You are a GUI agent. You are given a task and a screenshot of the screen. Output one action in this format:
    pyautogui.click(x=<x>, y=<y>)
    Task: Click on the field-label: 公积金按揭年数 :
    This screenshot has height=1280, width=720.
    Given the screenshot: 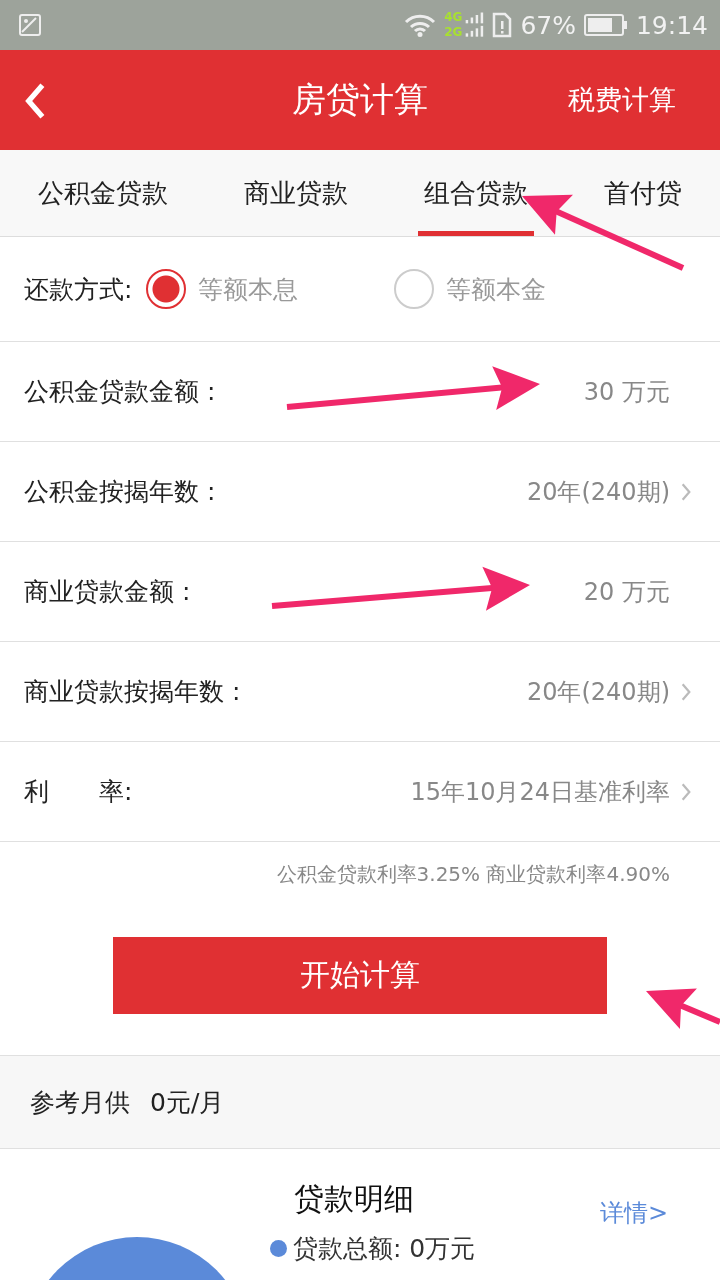 What is the action you would take?
    pyautogui.click(x=120, y=492)
    